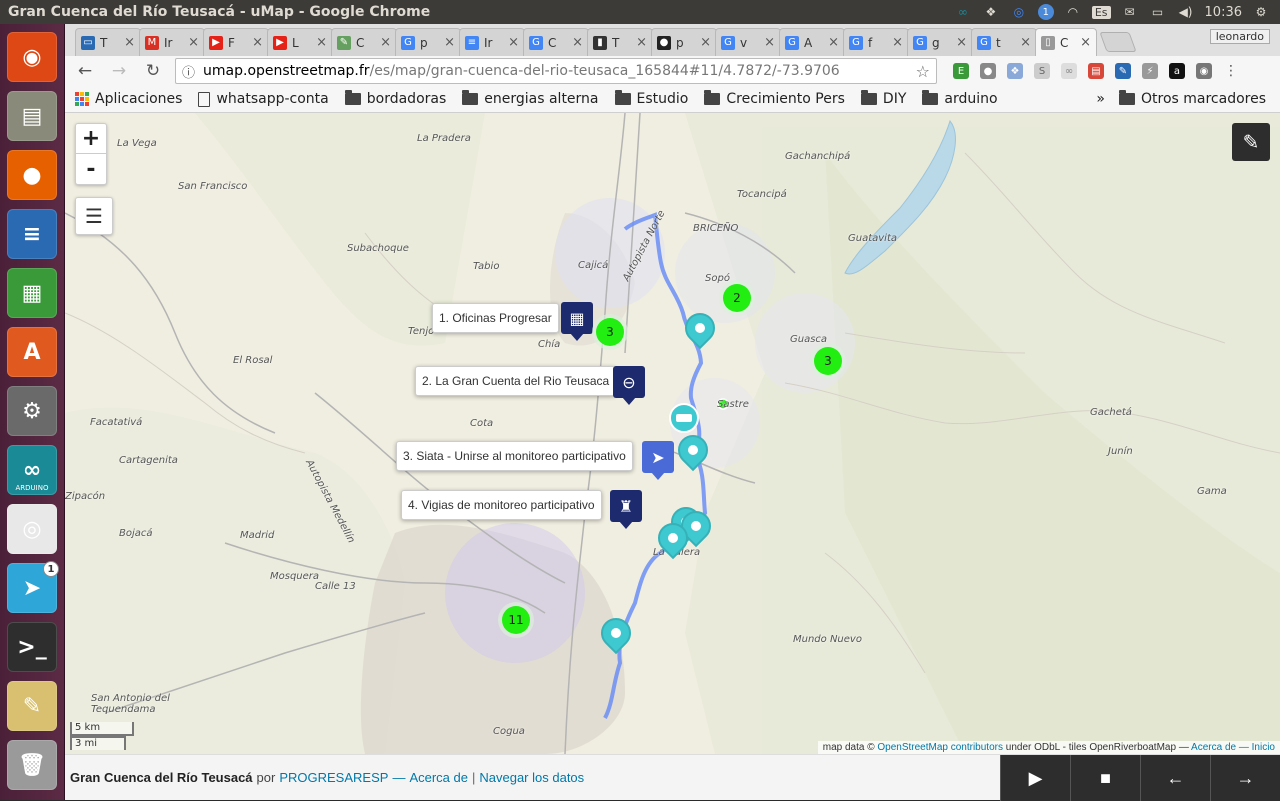  I want to click on telegram-marker: ➤, so click(658, 457).